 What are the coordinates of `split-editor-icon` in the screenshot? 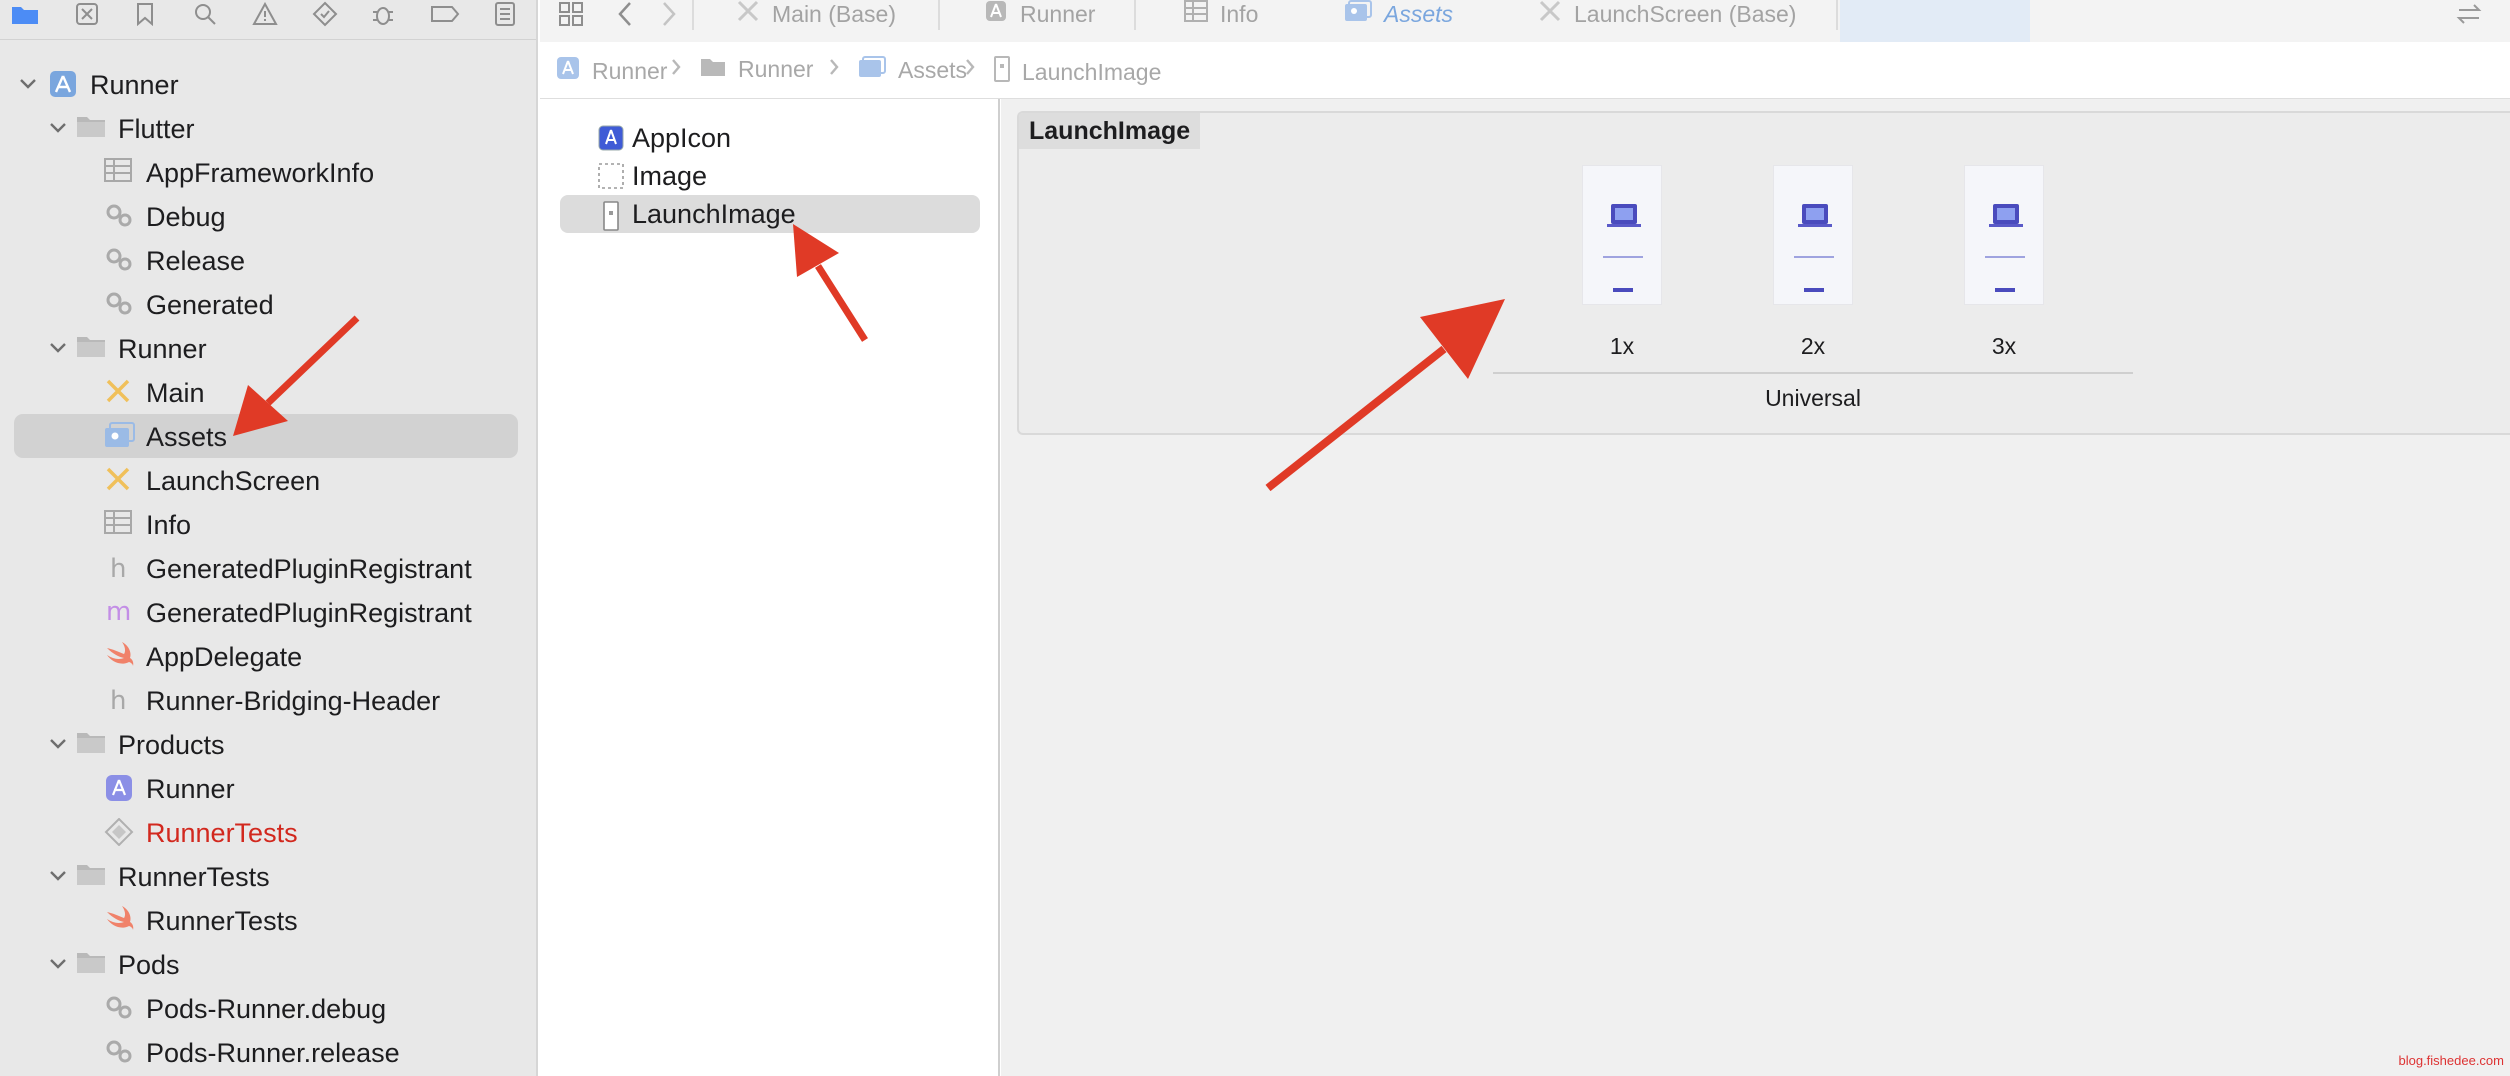 It's located at (2469, 14).